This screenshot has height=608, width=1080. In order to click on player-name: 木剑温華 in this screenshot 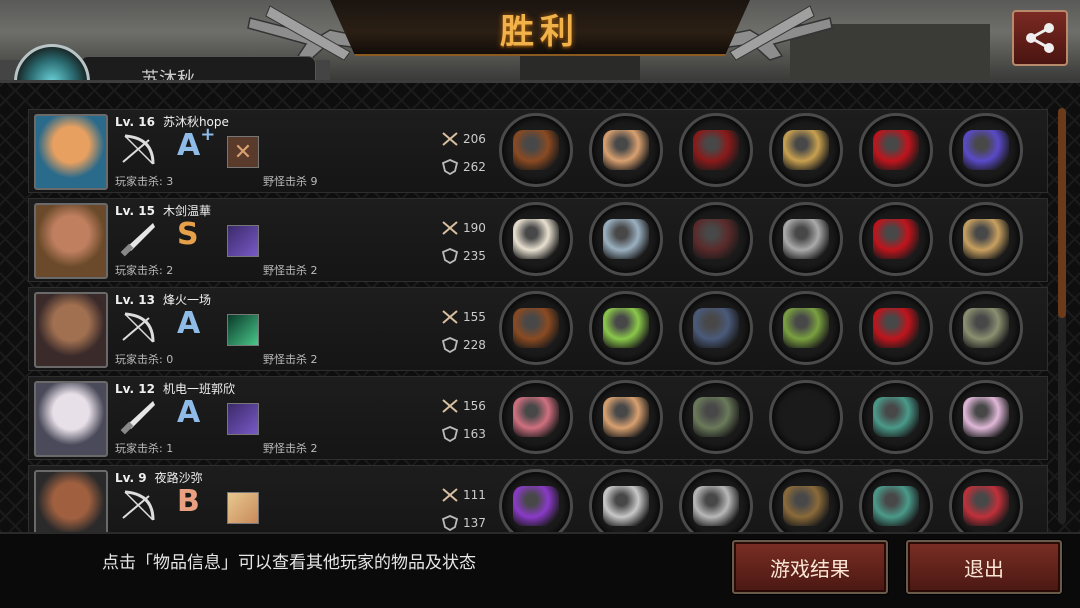, I will do `click(186, 211)`.